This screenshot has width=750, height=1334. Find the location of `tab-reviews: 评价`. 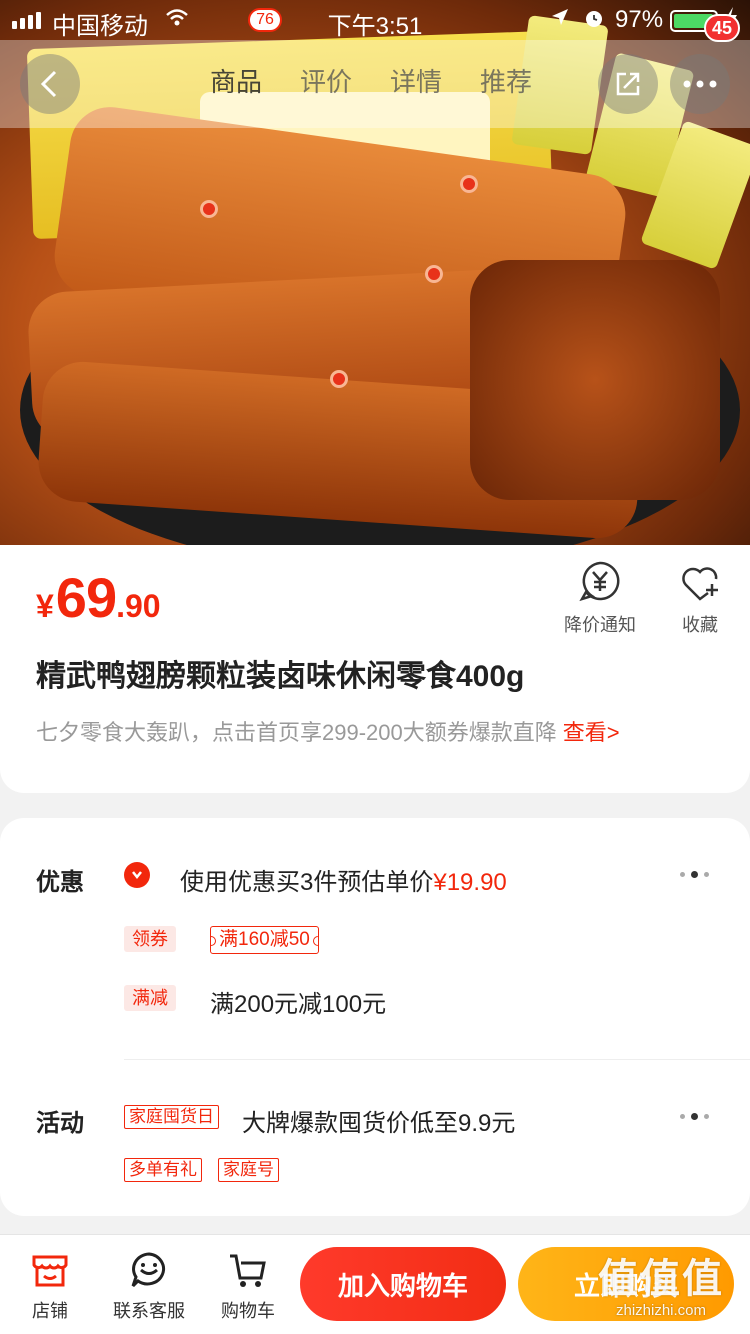

tab-reviews: 评价 is located at coordinates (326, 80).